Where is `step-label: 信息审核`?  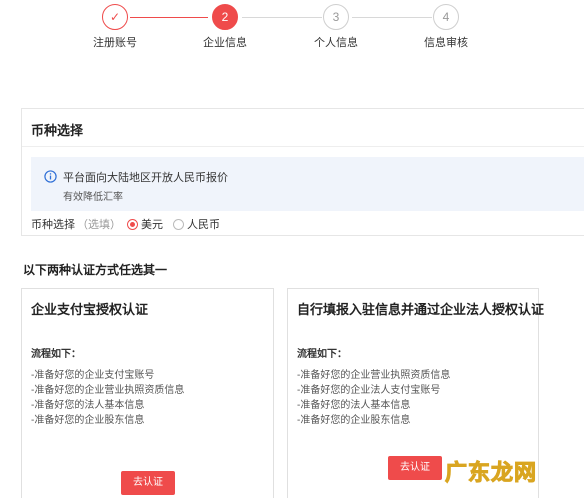
step-label: 信息审核 is located at coordinates (446, 43).